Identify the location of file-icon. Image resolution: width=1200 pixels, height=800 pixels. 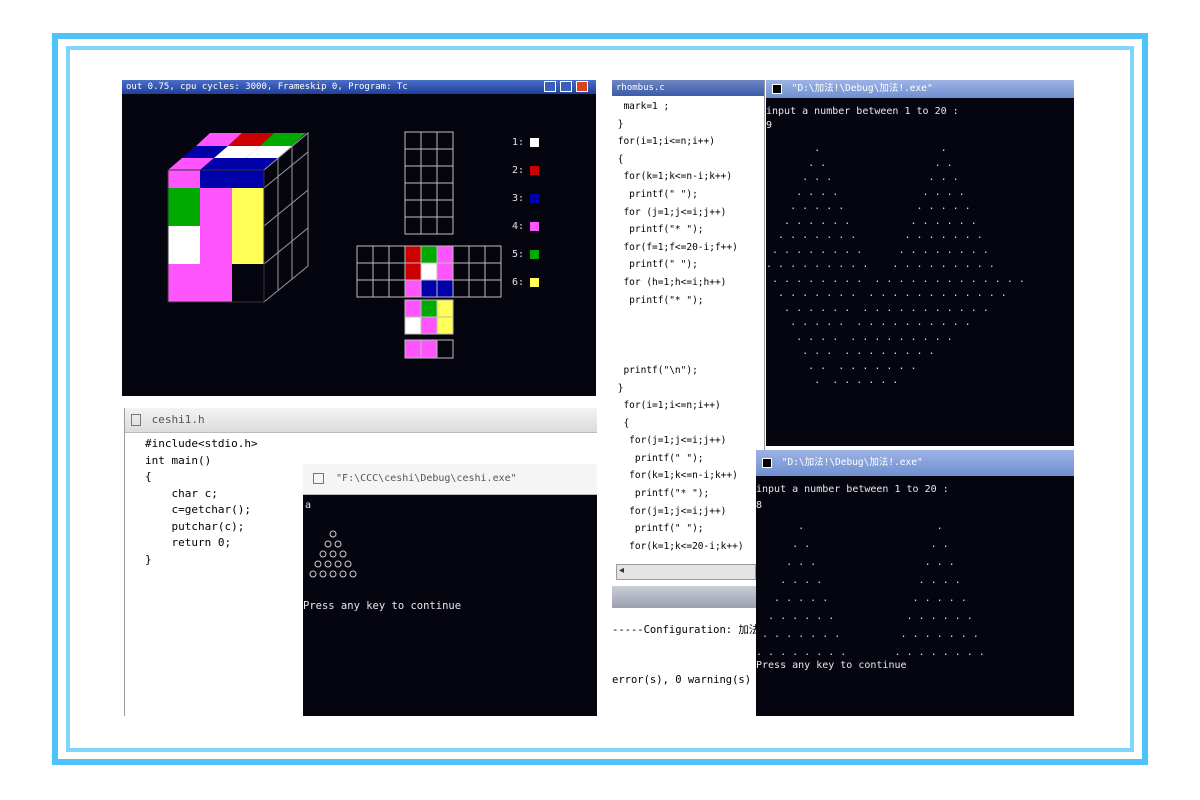
(136, 420).